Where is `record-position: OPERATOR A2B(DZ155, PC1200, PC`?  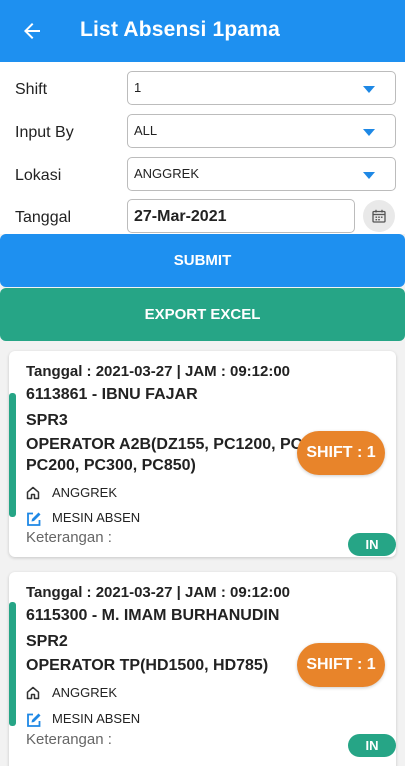
record-position: OPERATOR A2B(DZ155, PC1200, PC is located at coordinates (164, 444).